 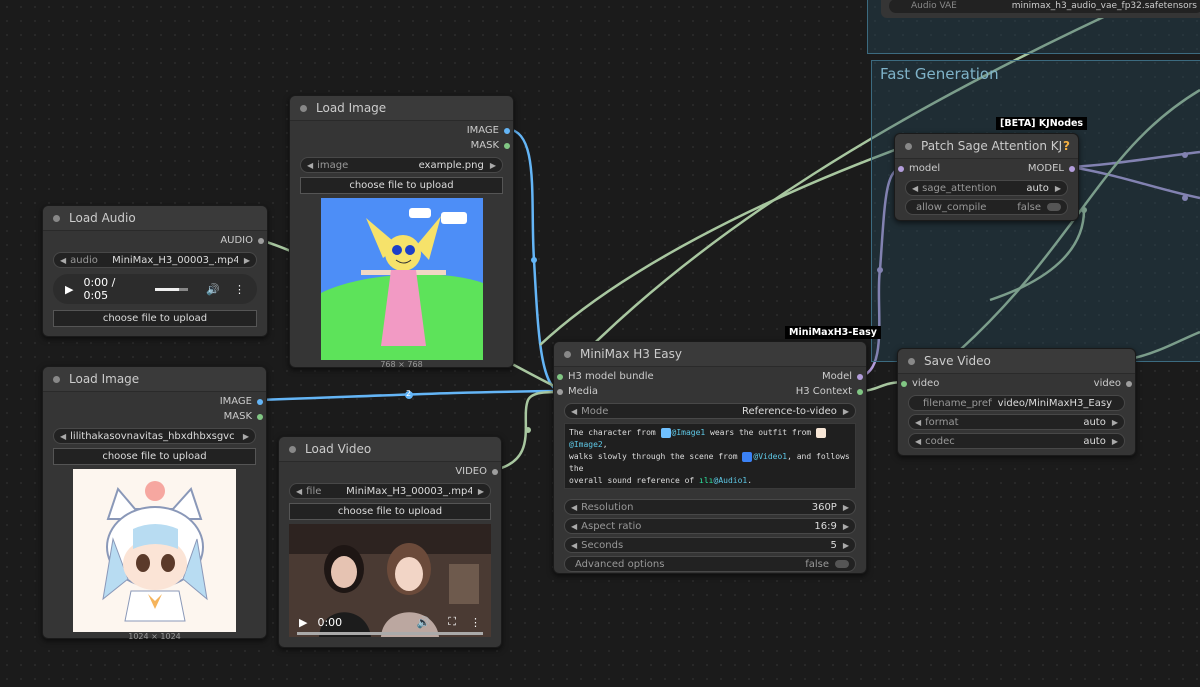 I want to click on prompt-tag: @Video1, so click(x=770, y=456).